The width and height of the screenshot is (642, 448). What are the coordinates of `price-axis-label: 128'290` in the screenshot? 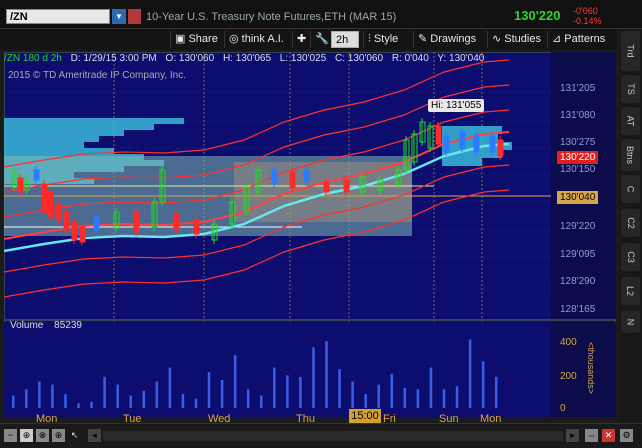 It's located at (578, 281).